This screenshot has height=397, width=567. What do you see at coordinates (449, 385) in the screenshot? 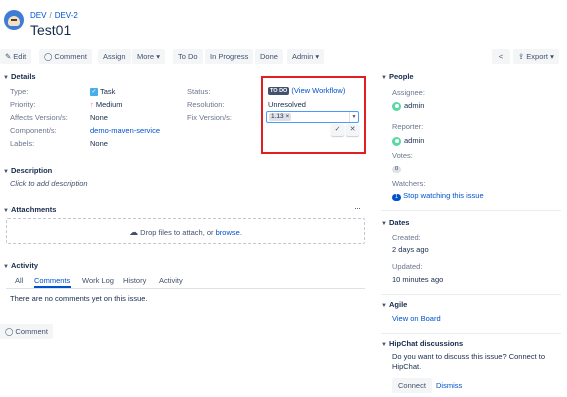
I see `dismiss-link: Dismiss` at bounding box center [449, 385].